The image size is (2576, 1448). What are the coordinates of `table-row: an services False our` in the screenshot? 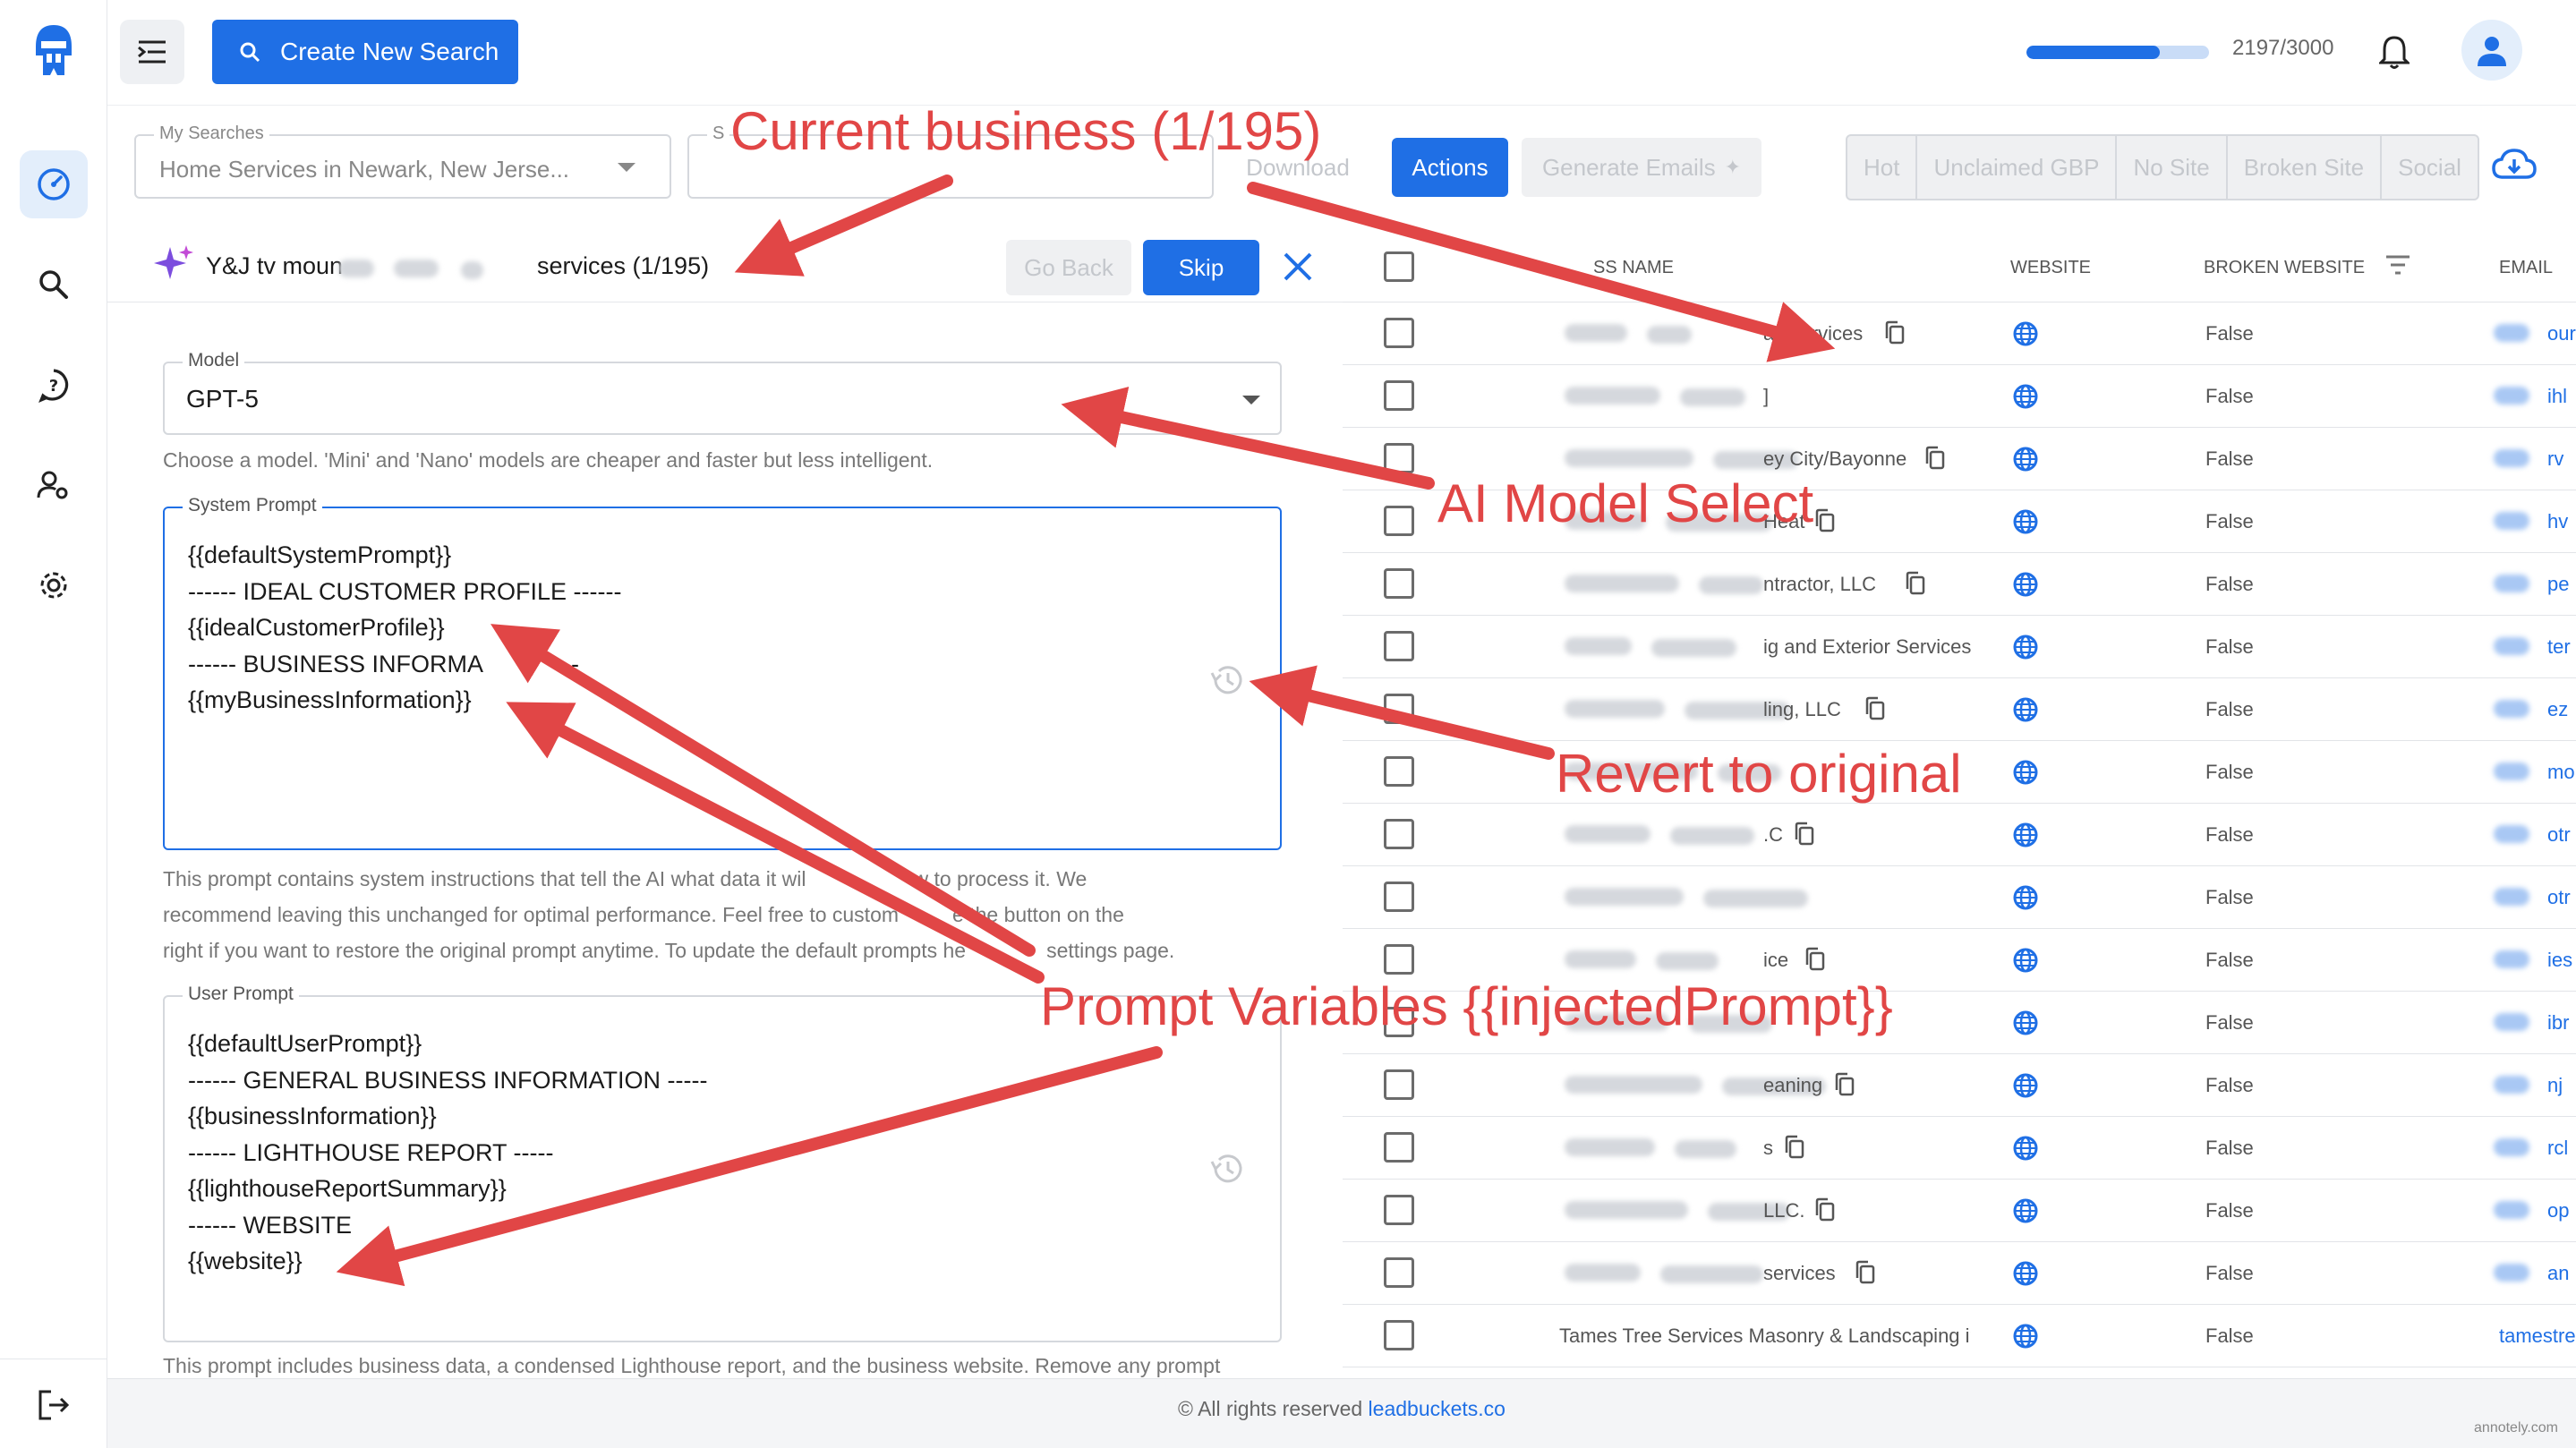 It's located at (1959, 333).